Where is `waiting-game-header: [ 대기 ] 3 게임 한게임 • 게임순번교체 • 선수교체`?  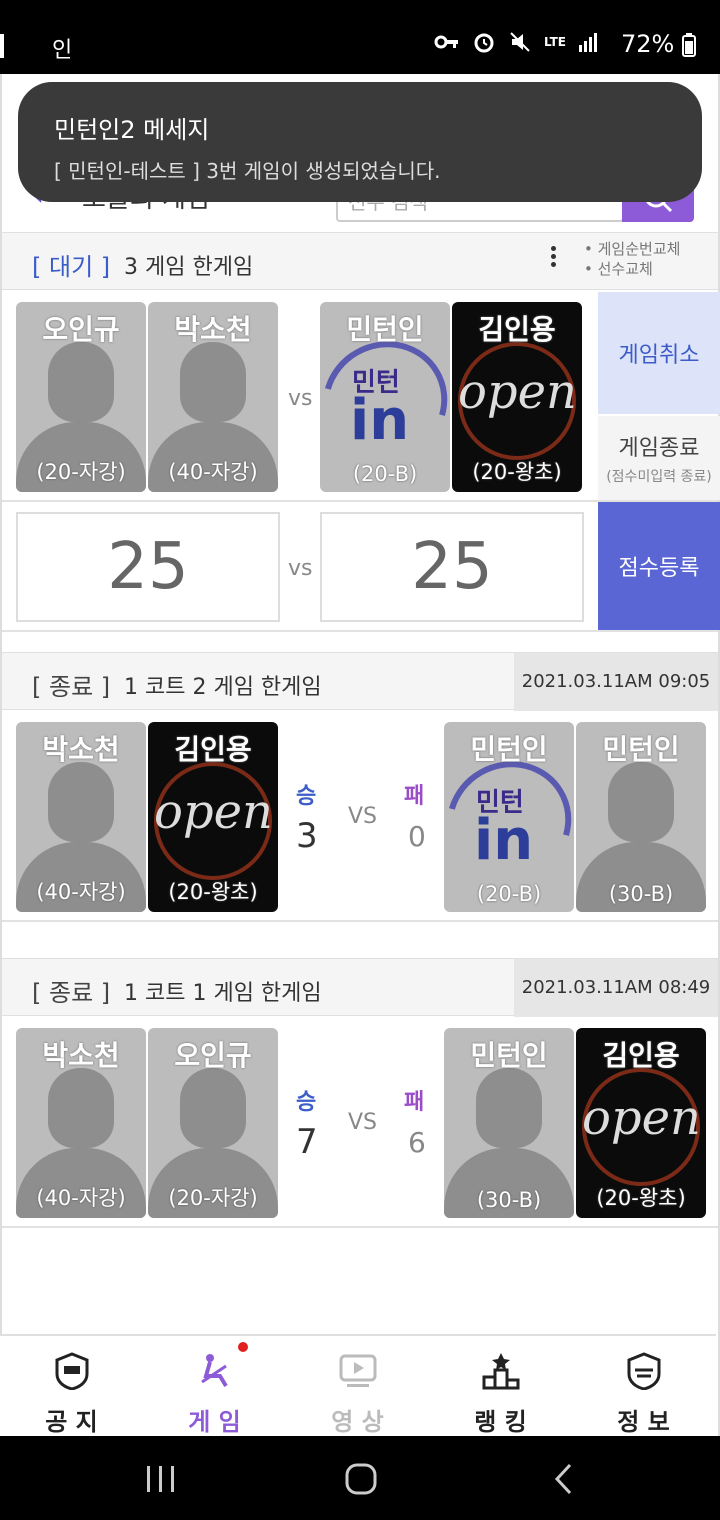 waiting-game-header: [ 대기 ] 3 게임 한게임 • 게임순번교체 • 선수교체 is located at coordinates (360, 261).